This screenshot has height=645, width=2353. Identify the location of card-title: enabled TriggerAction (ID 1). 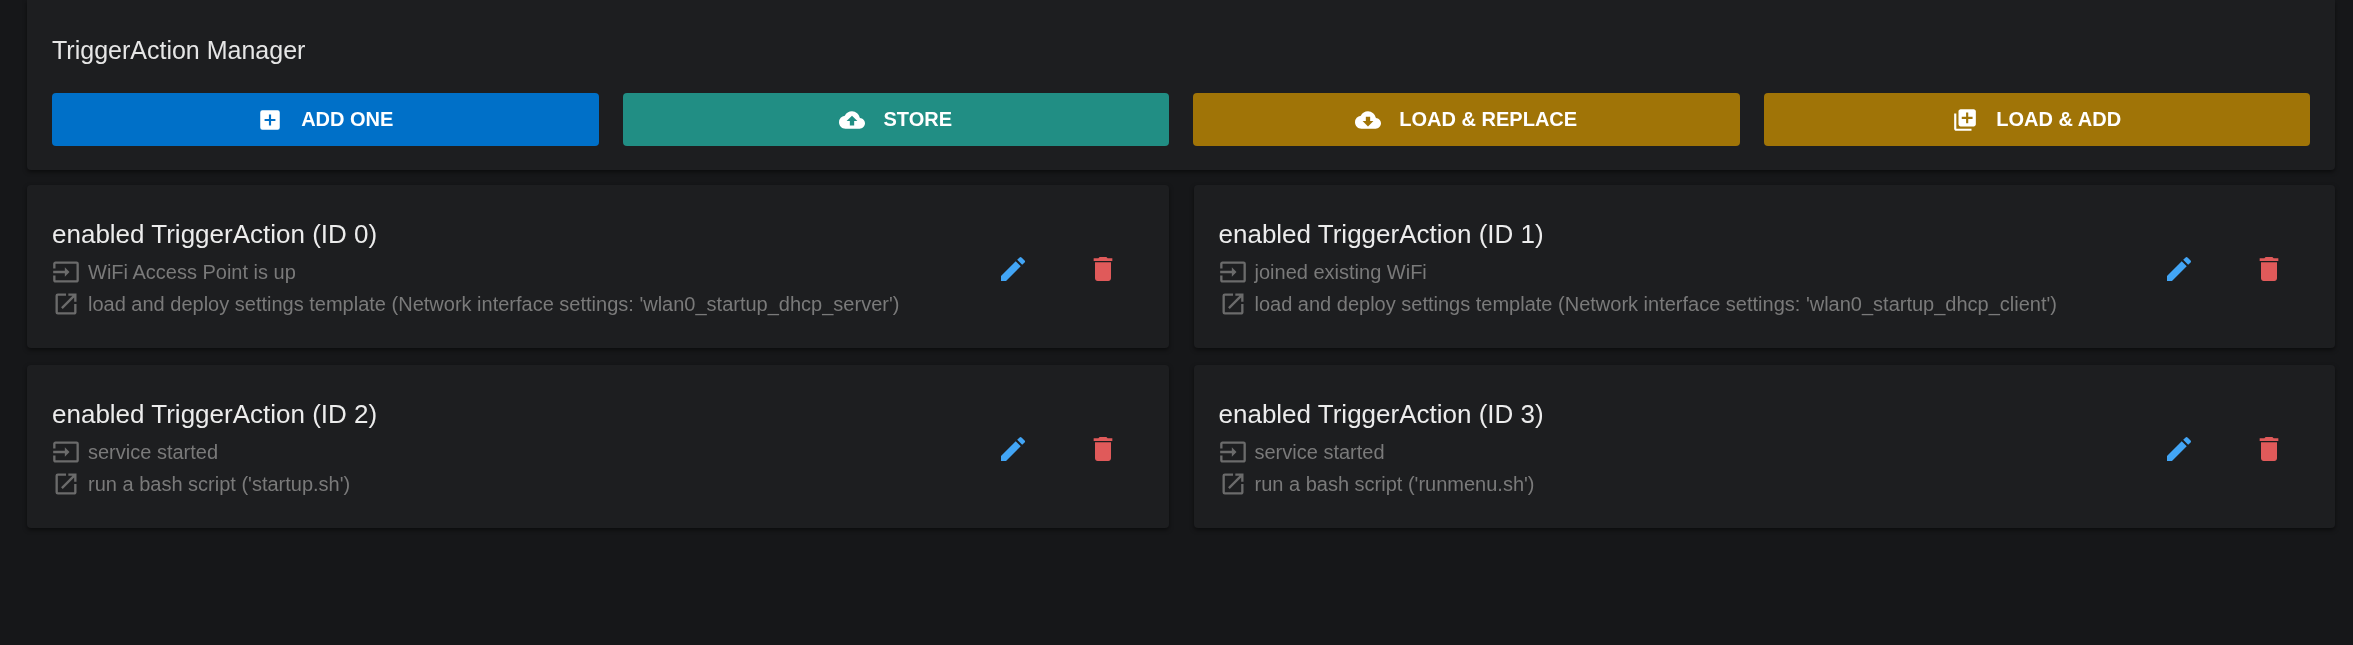
(1381, 234).